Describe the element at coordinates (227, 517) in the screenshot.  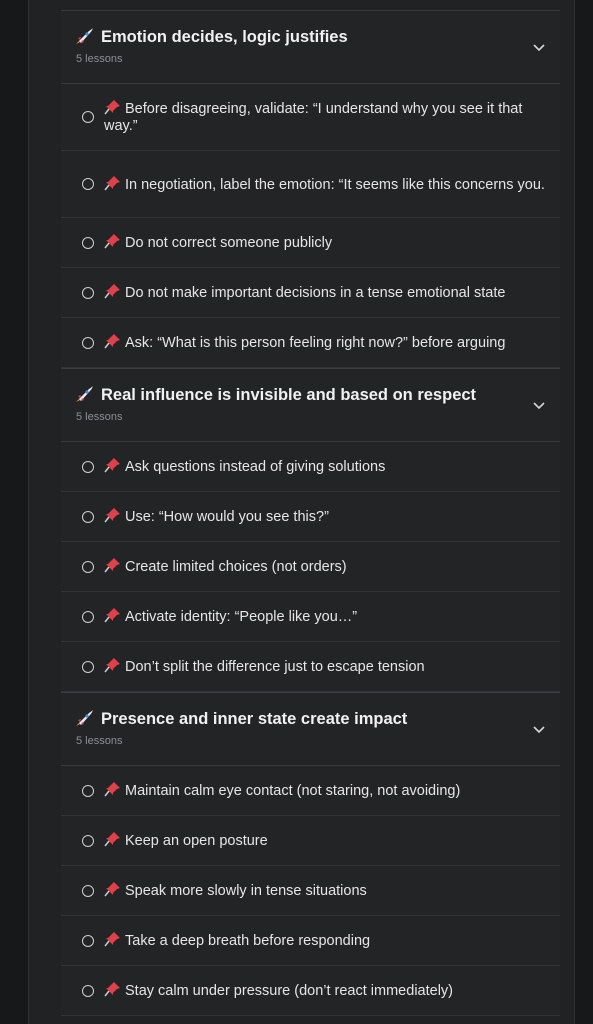
I see `lesson-title: Use: “How would you see this?”` at that location.